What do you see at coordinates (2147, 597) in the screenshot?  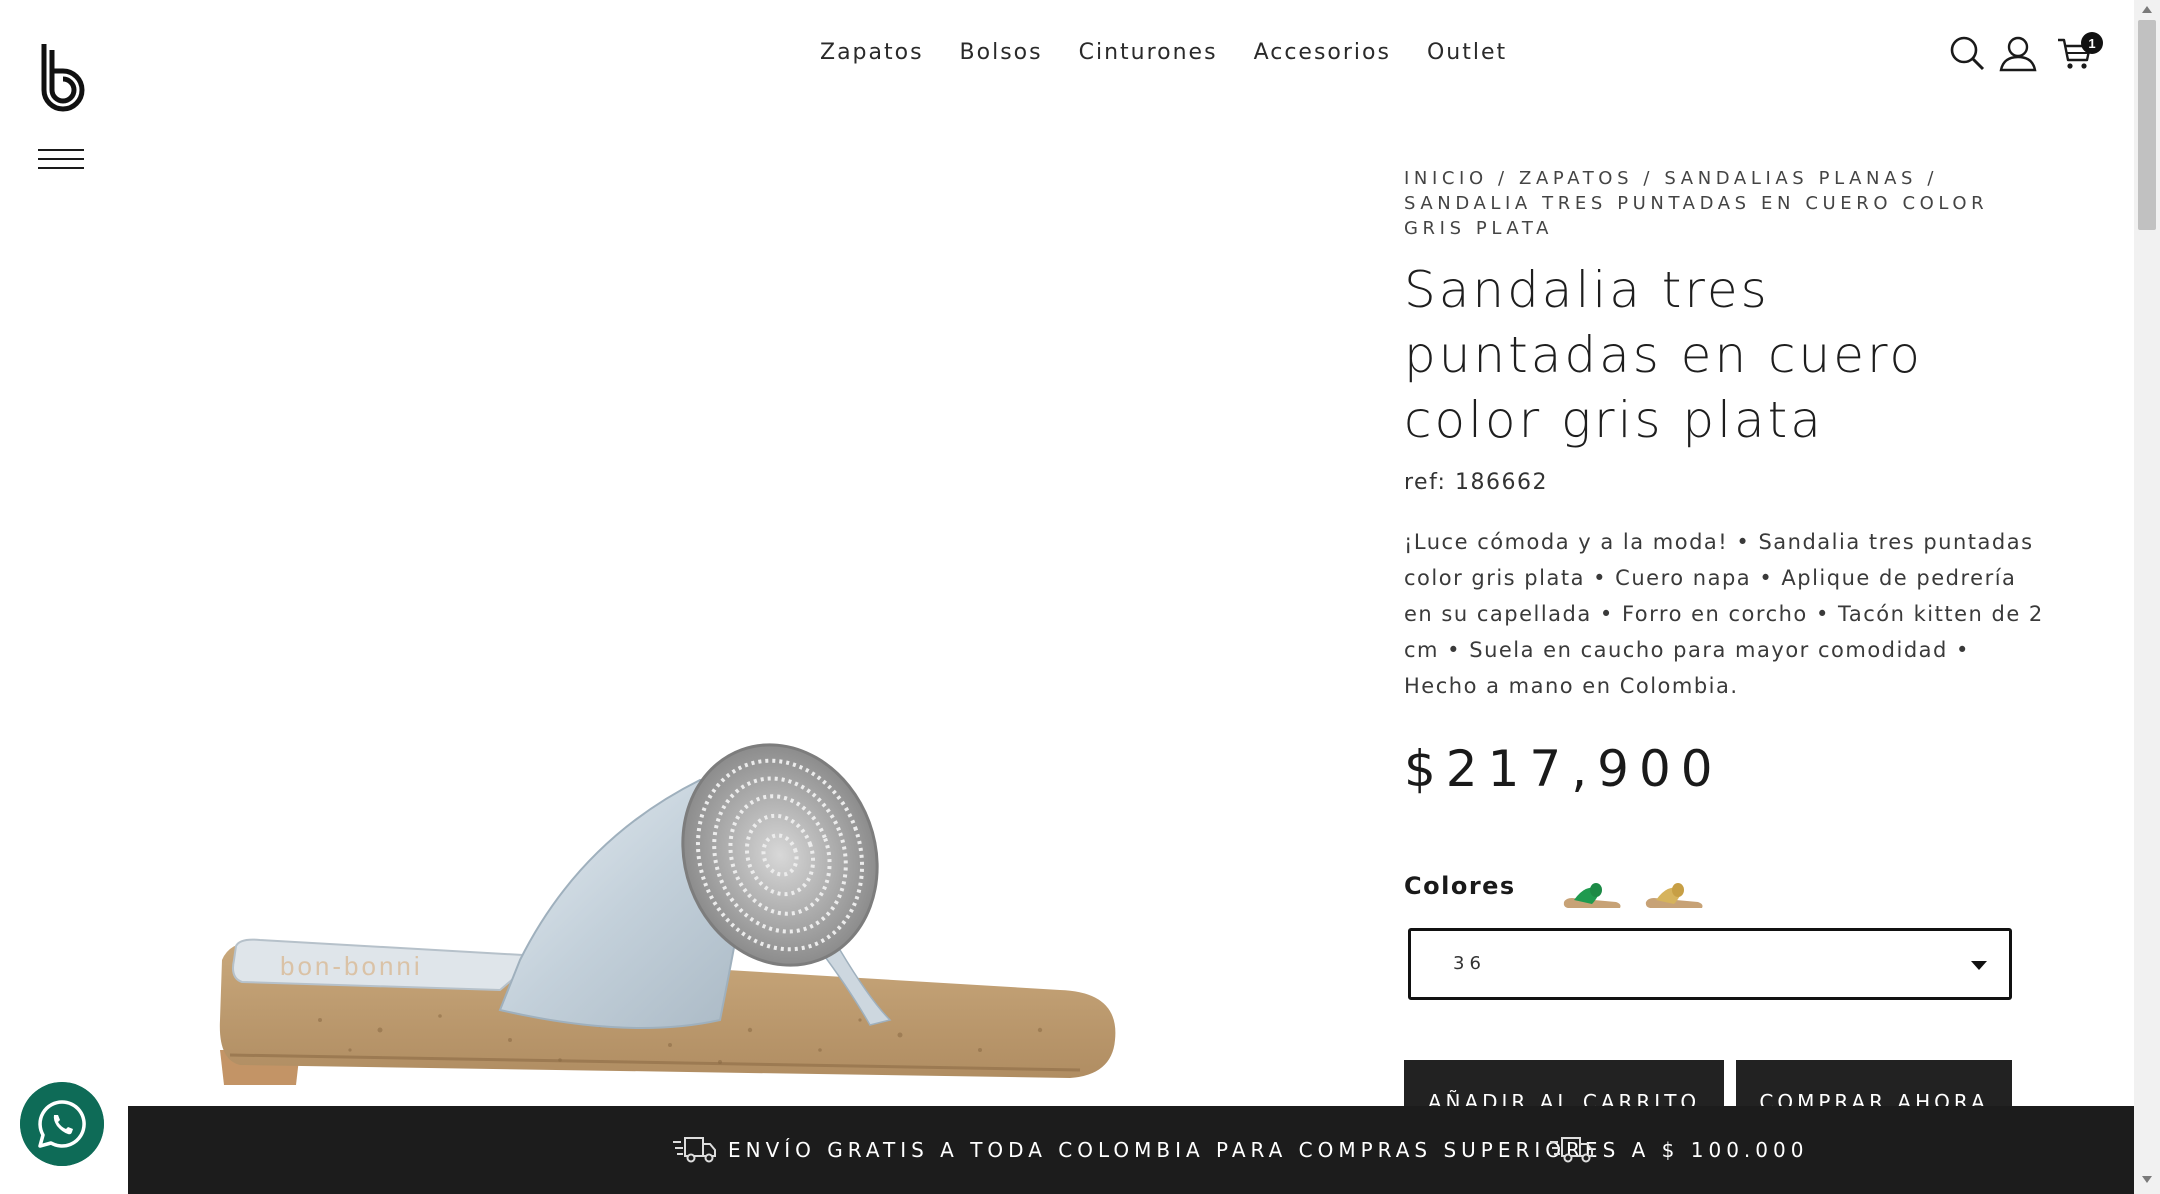 I see `page-scrollbar` at bounding box center [2147, 597].